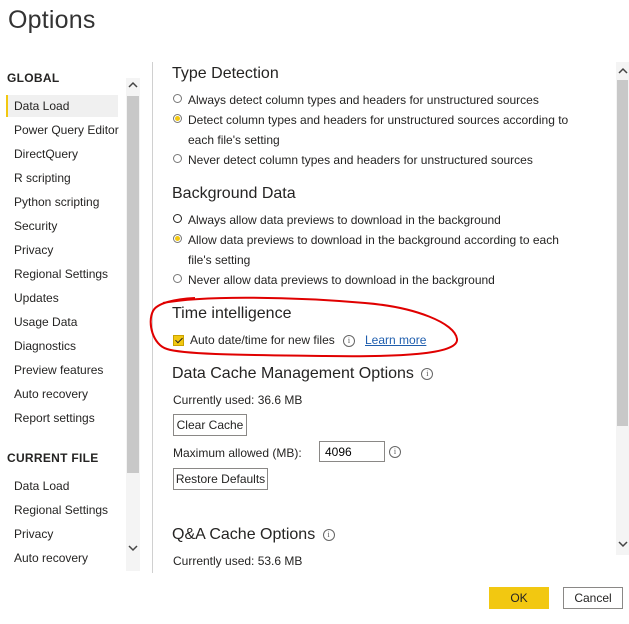  What do you see at coordinates (232, 313) in the screenshot?
I see `time-intelligence-heading: Time intelligence` at bounding box center [232, 313].